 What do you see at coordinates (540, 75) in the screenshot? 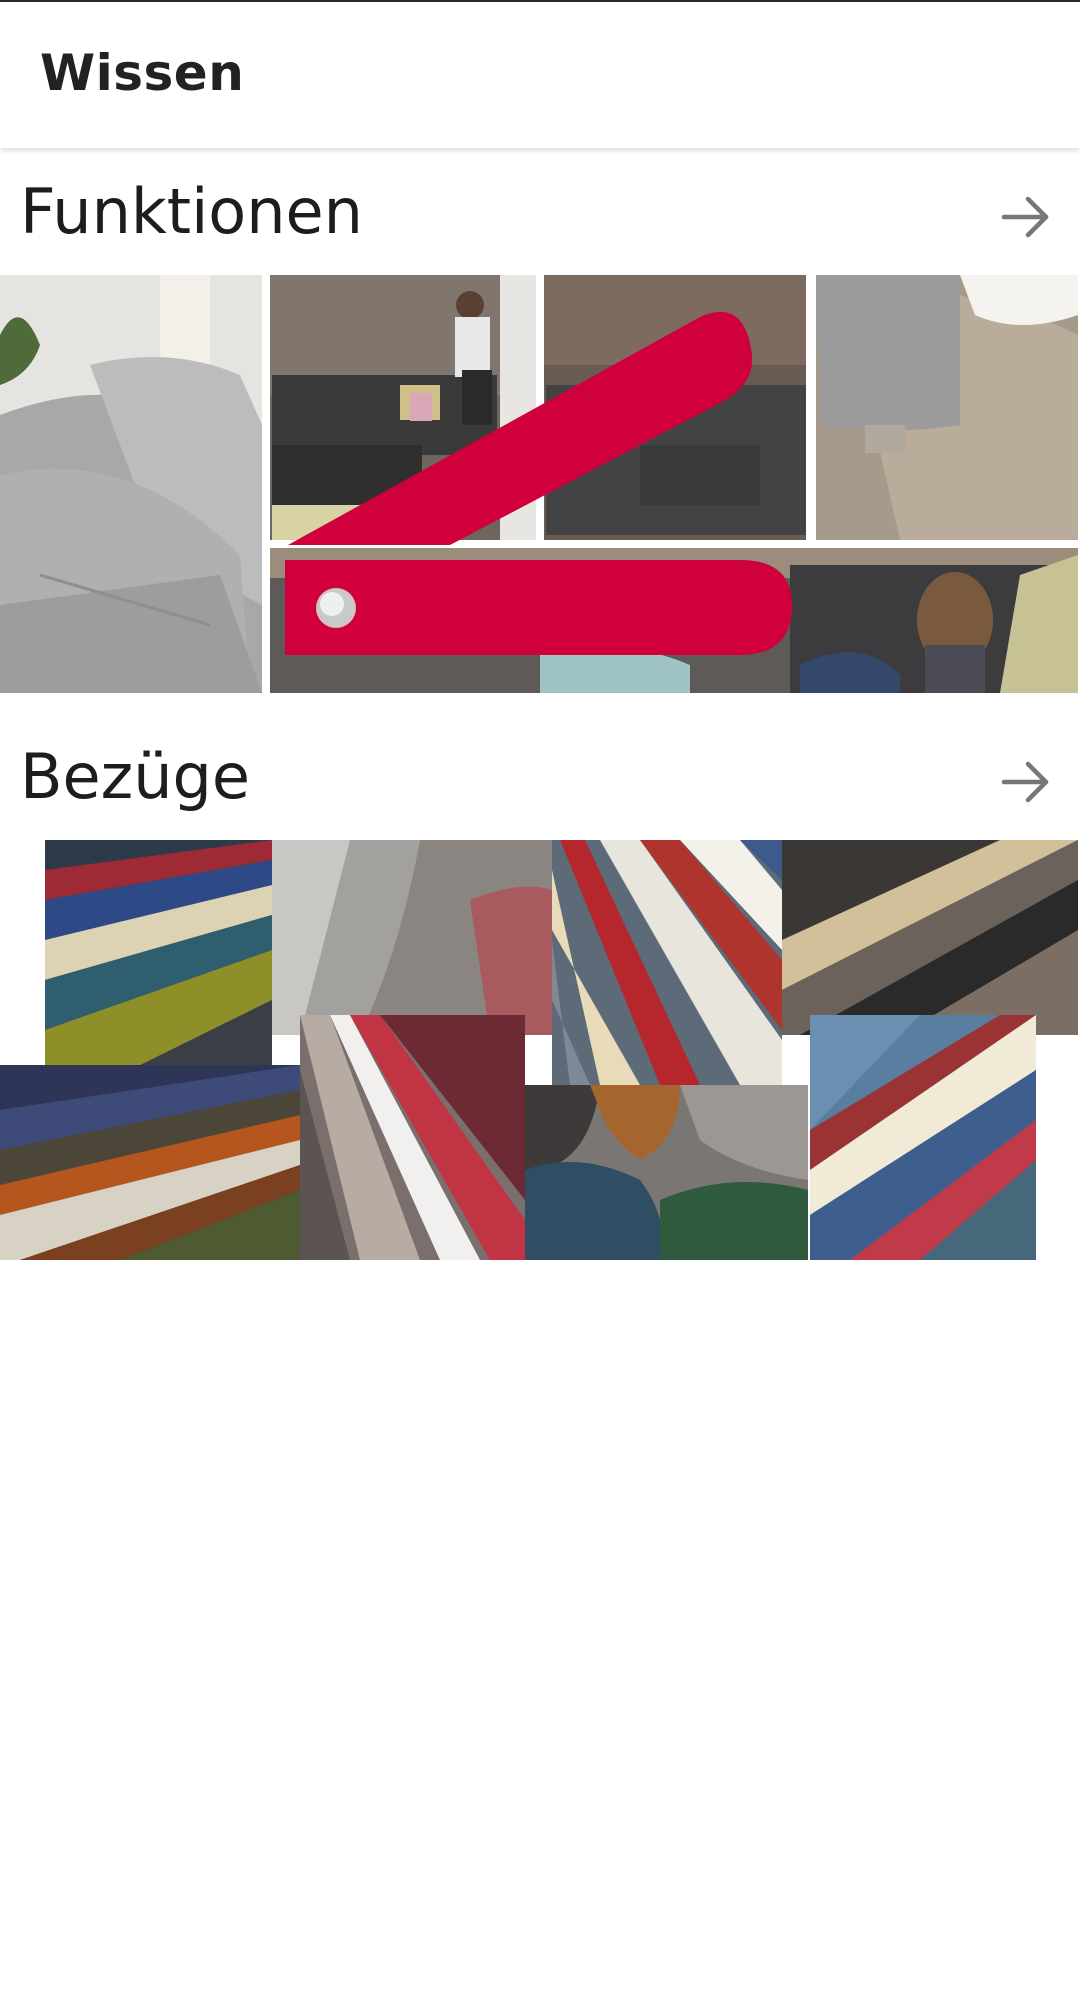
I see `app-bar: Wissen` at bounding box center [540, 75].